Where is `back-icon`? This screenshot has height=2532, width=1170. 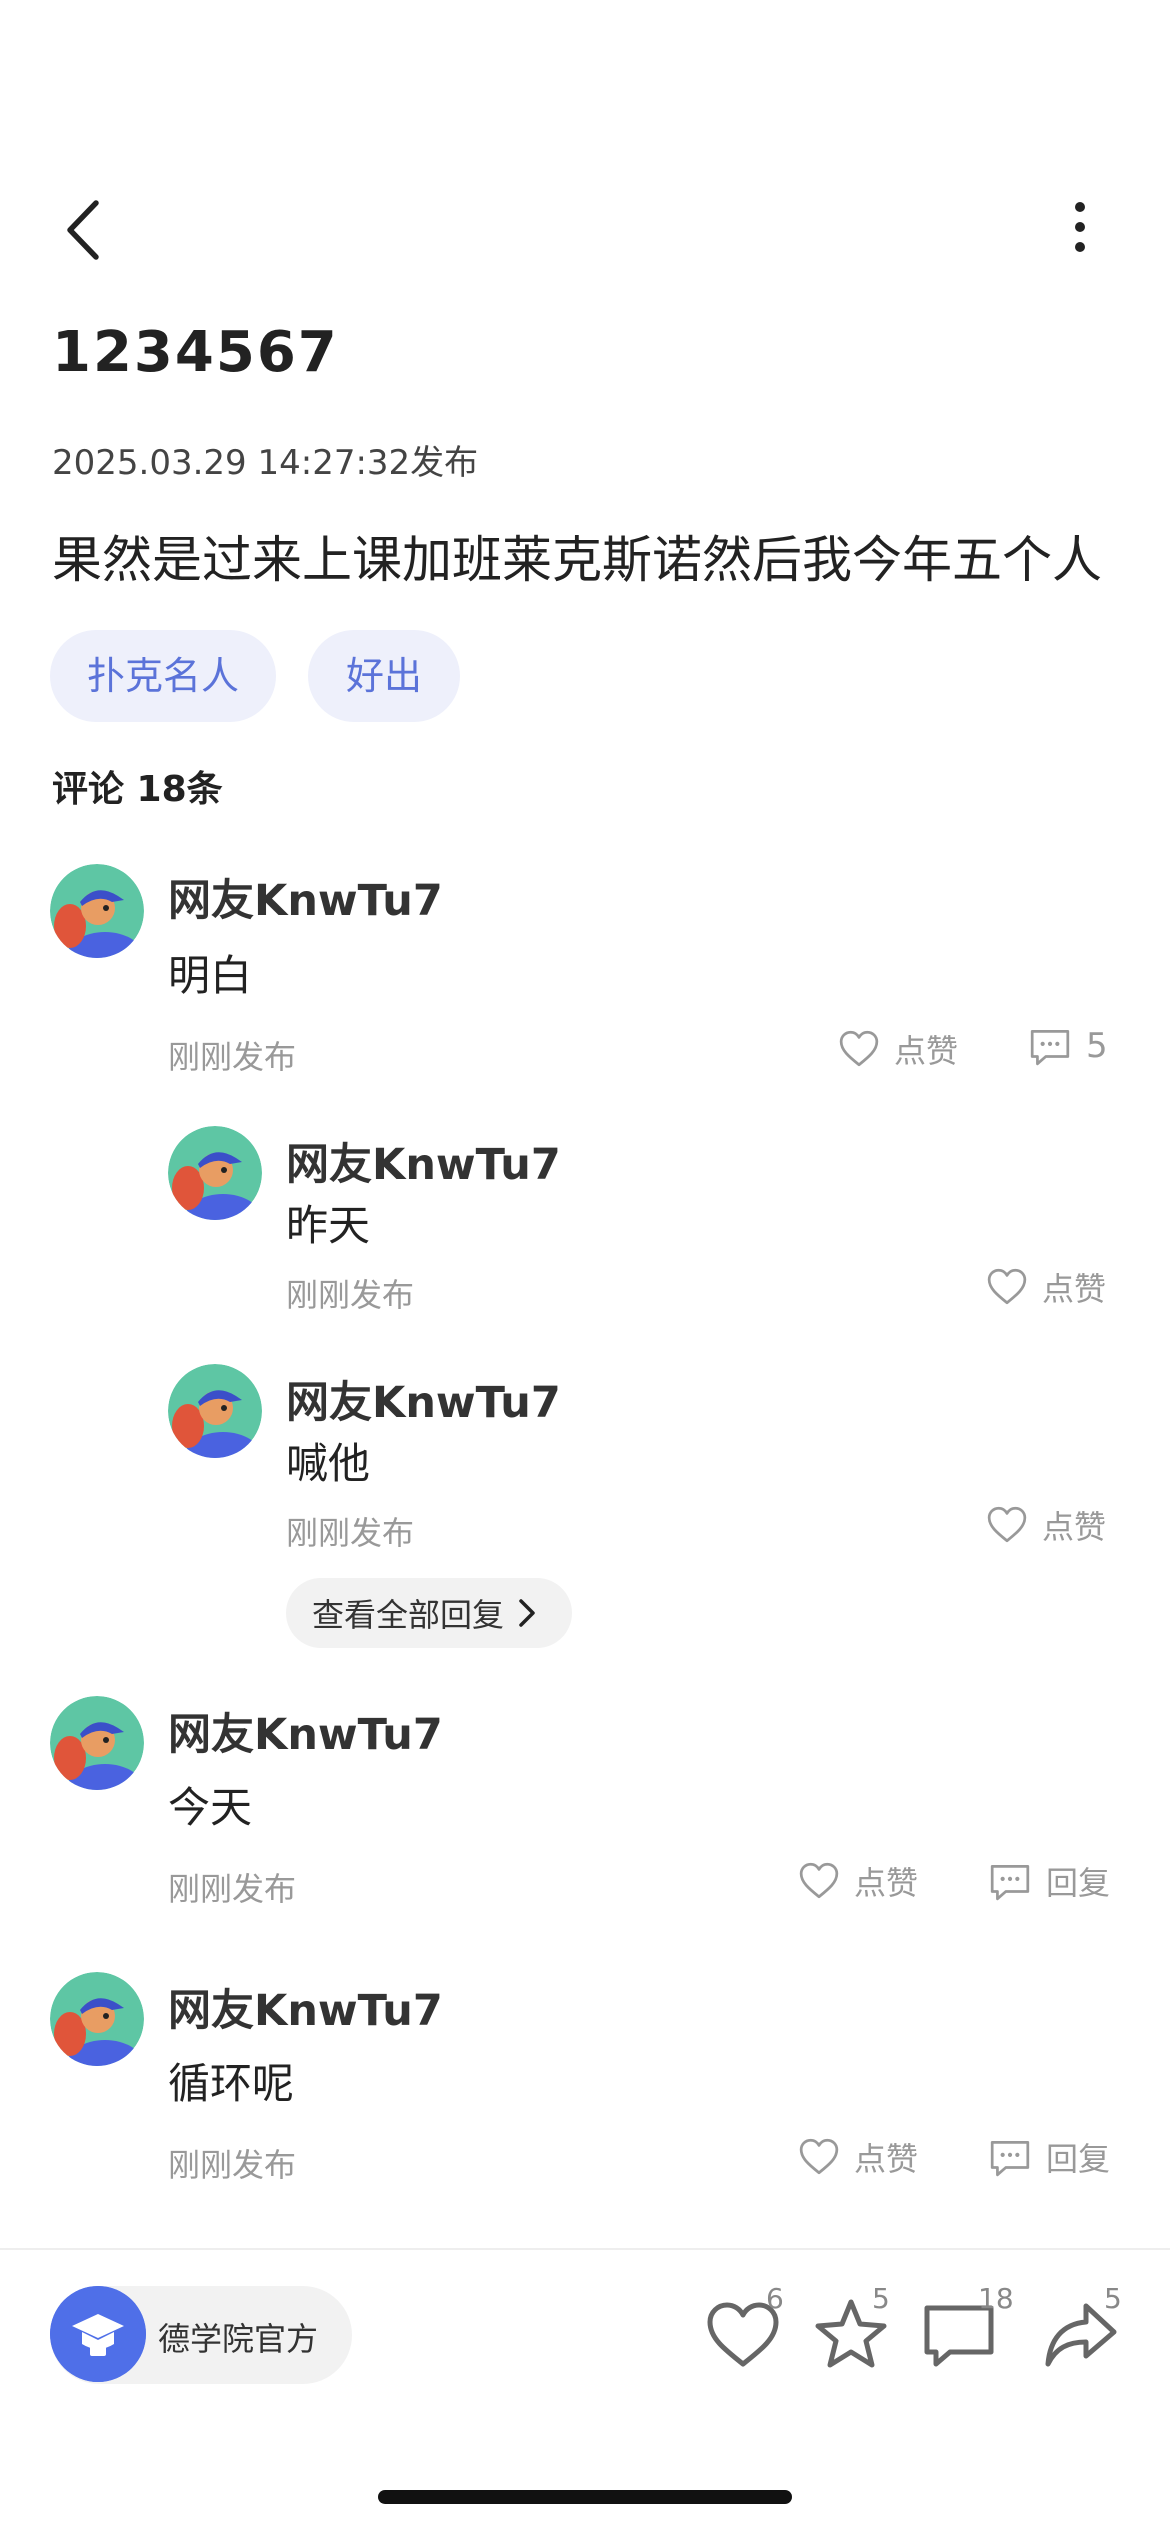 back-icon is located at coordinates (85, 230).